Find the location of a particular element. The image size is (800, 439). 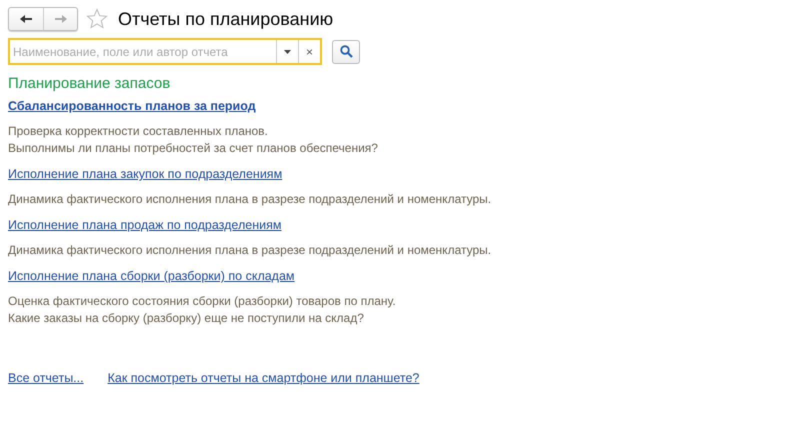

report-link: Исполнение плана закупок по подразделениям is located at coordinates (145, 174).